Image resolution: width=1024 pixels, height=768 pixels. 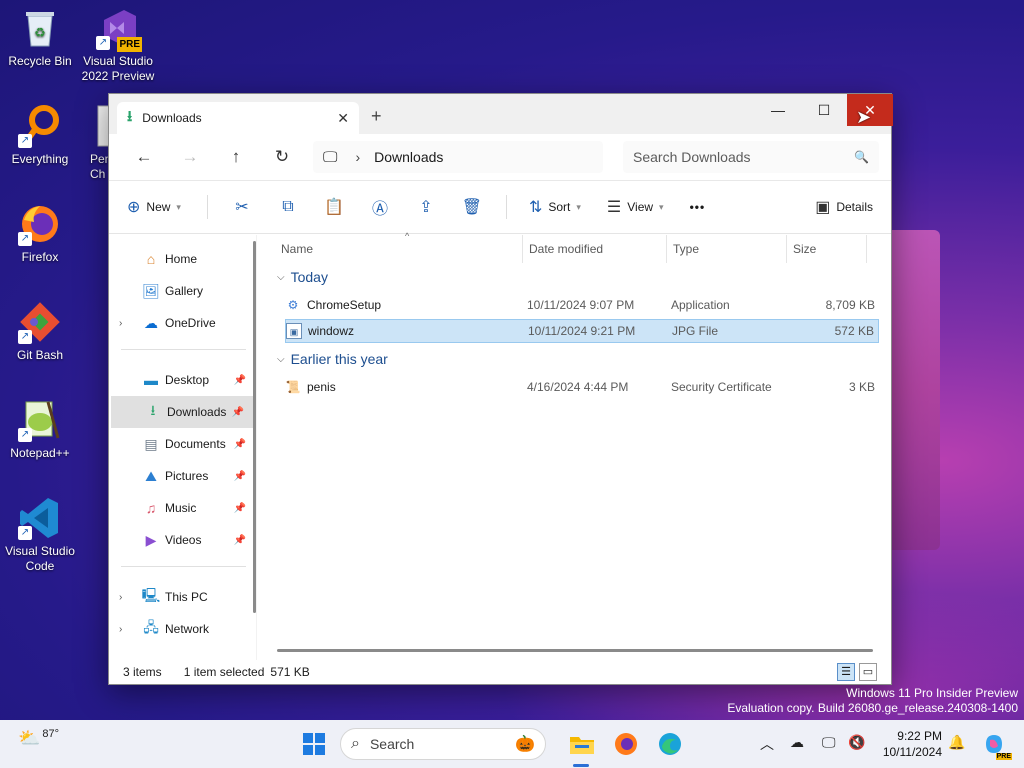 I want to click on sidebar-item-gallery: 🖼 Gallery, so click(x=182, y=291).